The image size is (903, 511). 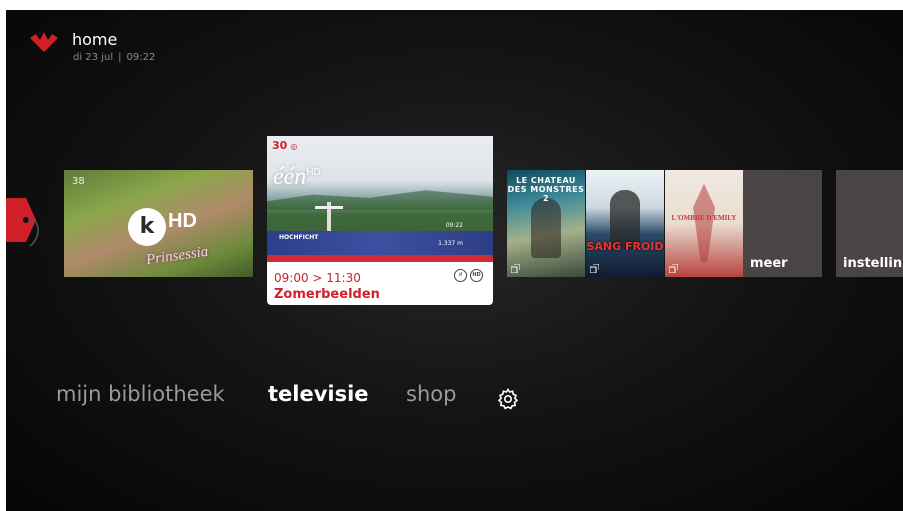 I want to click on channel-number: 30 ◎, so click(x=284, y=145).